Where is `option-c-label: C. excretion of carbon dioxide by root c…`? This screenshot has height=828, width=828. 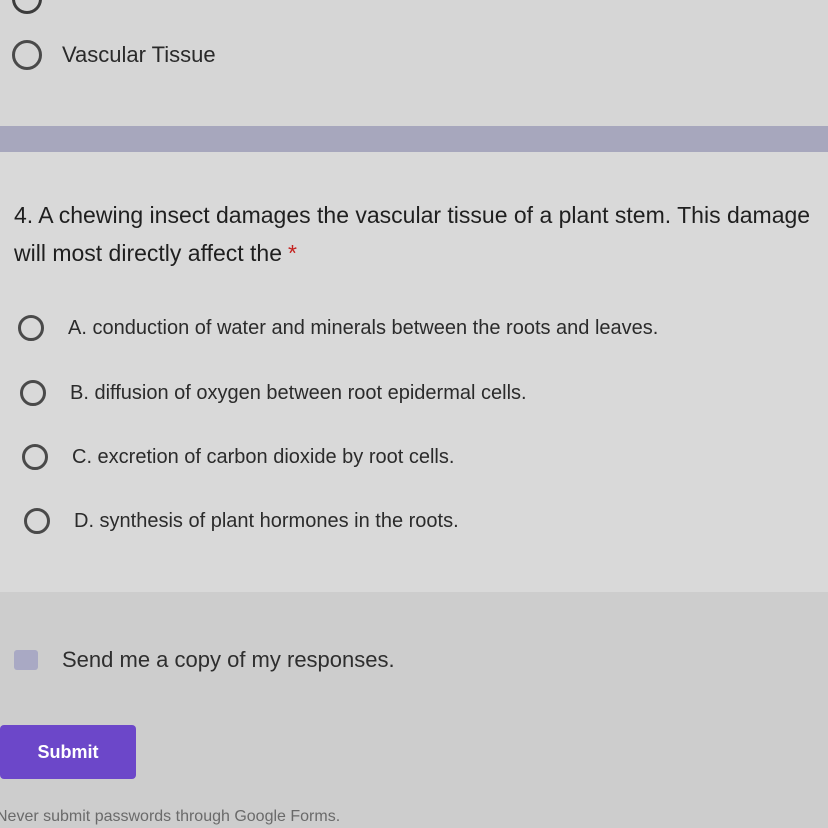 option-c-label: C. excretion of carbon dioxide by root c… is located at coordinates (263, 456).